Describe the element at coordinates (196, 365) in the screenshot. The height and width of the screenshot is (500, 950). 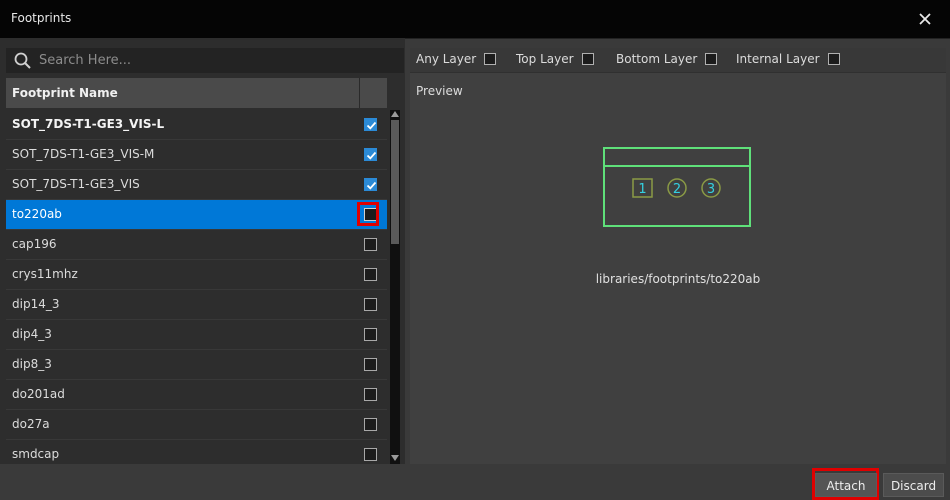
I see `table-row: dip8_3` at that location.